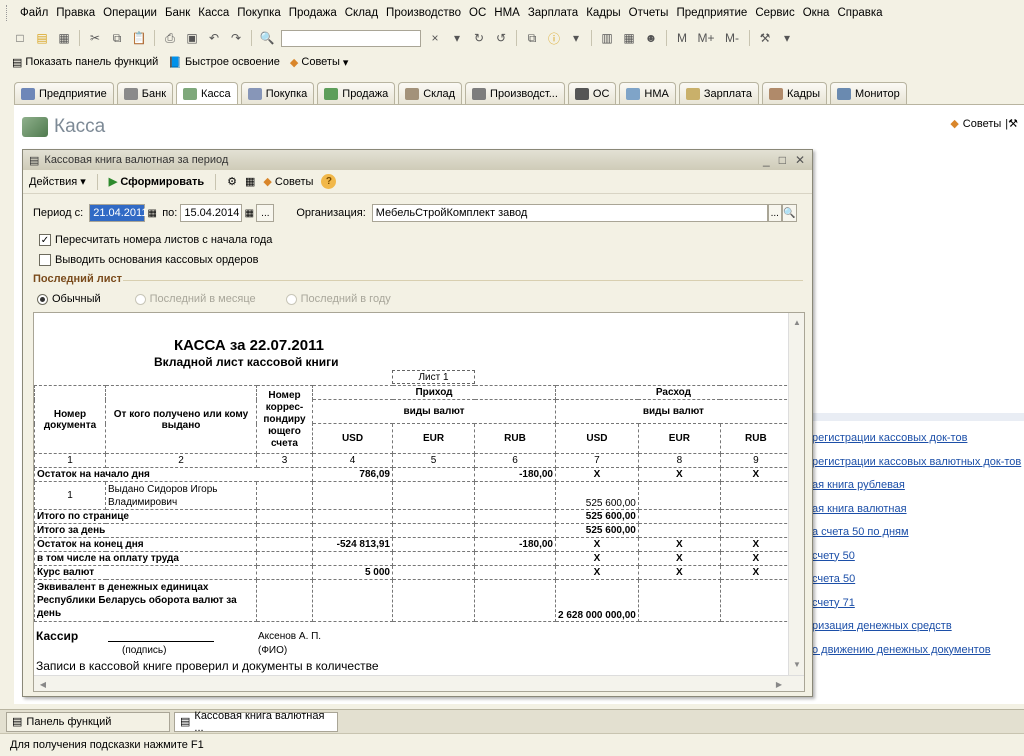 The height and width of the screenshot is (756, 1024). I want to click on tab-enterprise: Предприятие, so click(64, 93).